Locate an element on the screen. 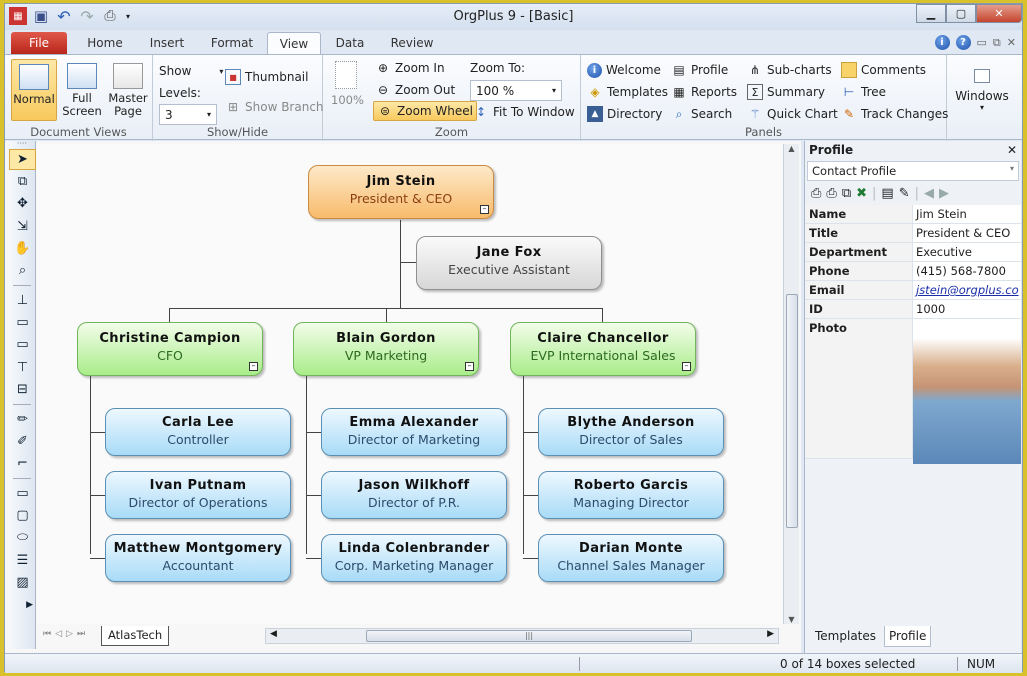  boxes-tool-icon: ⧉ is located at coordinates (22, 181).